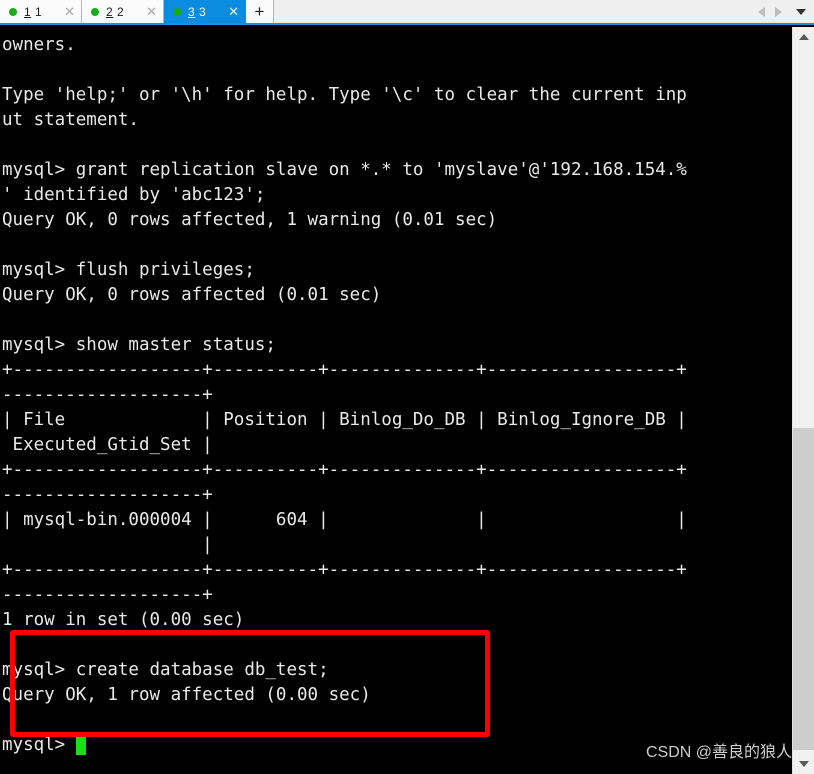 Image resolution: width=814 pixels, height=774 pixels. What do you see at coordinates (107, 545) in the screenshot?
I see `terminal-line: |` at bounding box center [107, 545].